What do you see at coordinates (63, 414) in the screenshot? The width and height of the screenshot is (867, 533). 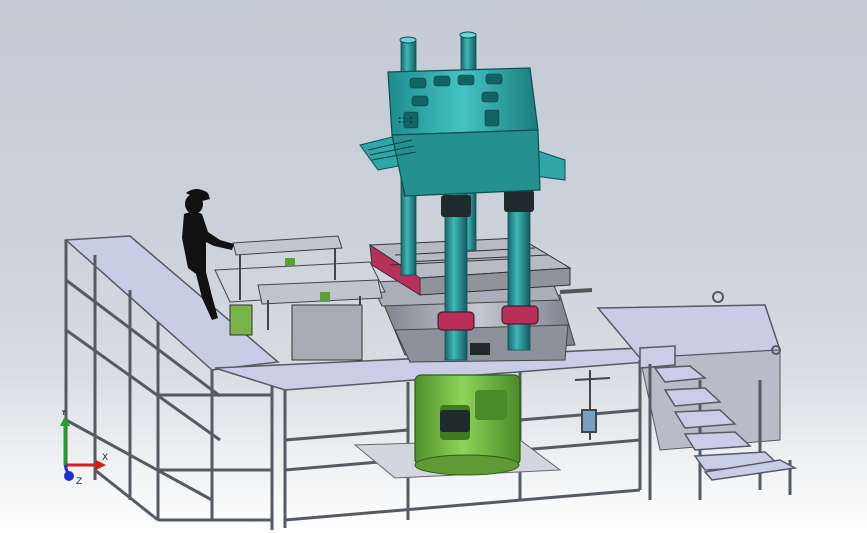 I see `y-axis-label: Y` at bounding box center [63, 414].